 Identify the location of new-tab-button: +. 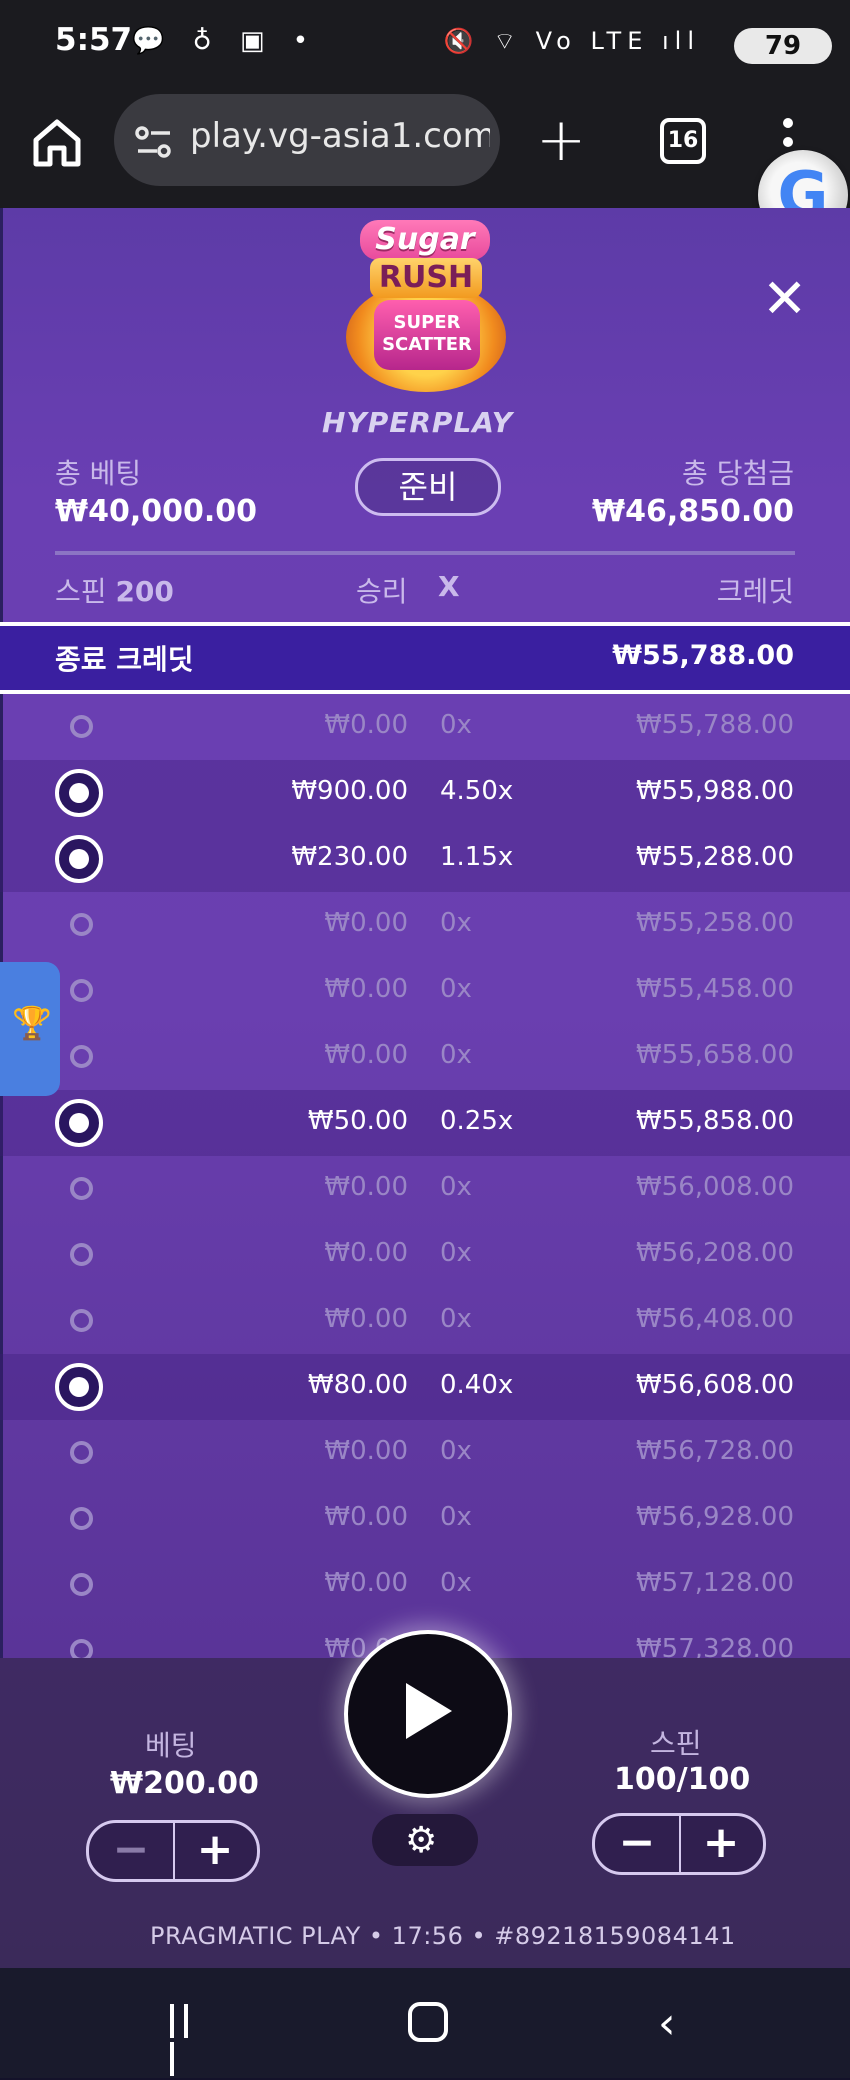
(561, 140).